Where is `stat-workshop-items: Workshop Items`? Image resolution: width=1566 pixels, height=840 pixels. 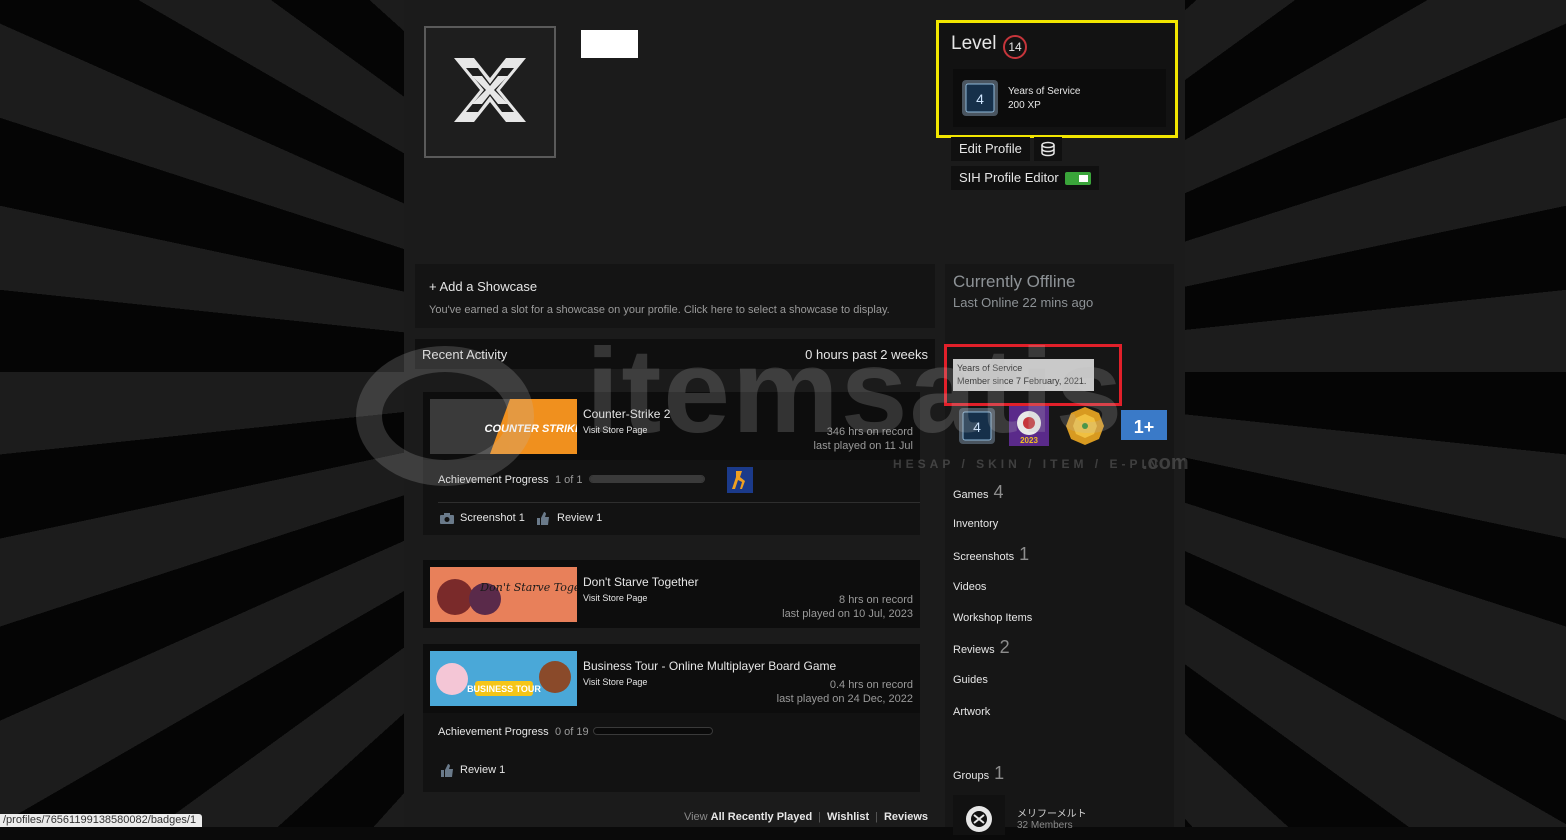 stat-workshop-items: Workshop Items is located at coordinates (992, 618).